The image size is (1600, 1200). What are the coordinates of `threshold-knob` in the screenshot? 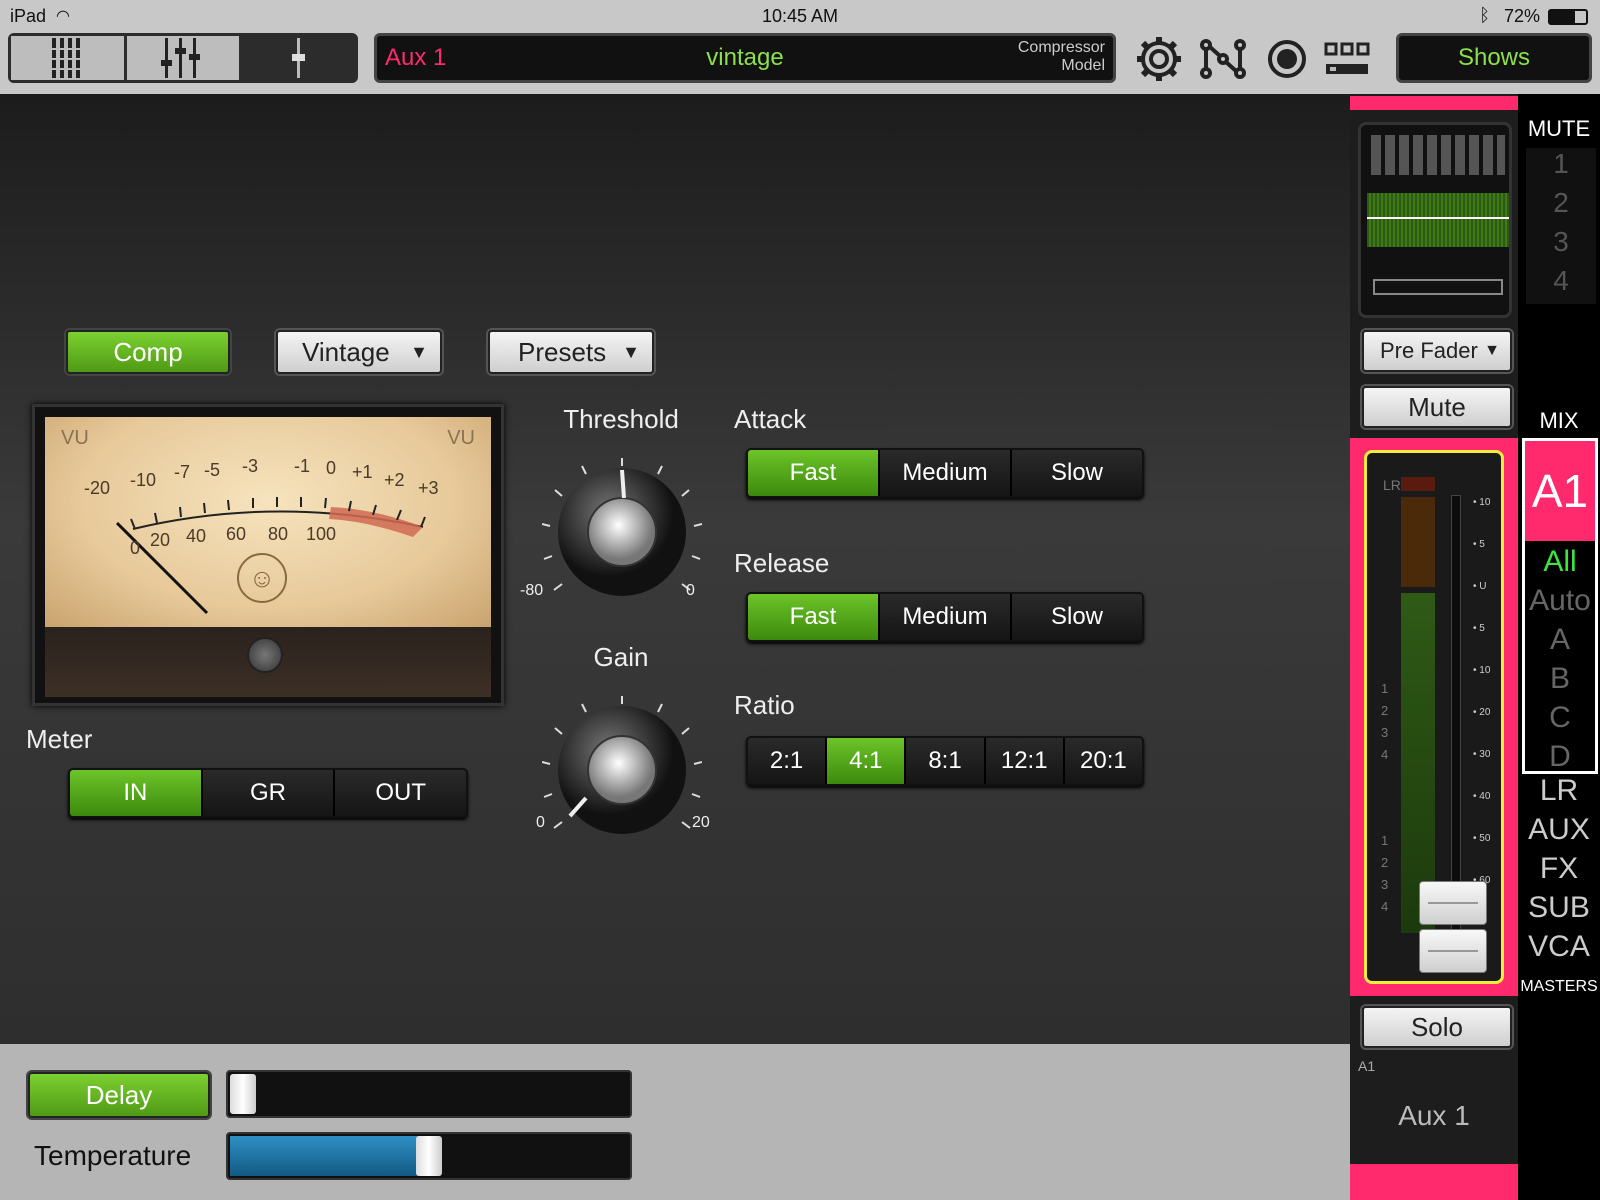 It's located at (622, 536).